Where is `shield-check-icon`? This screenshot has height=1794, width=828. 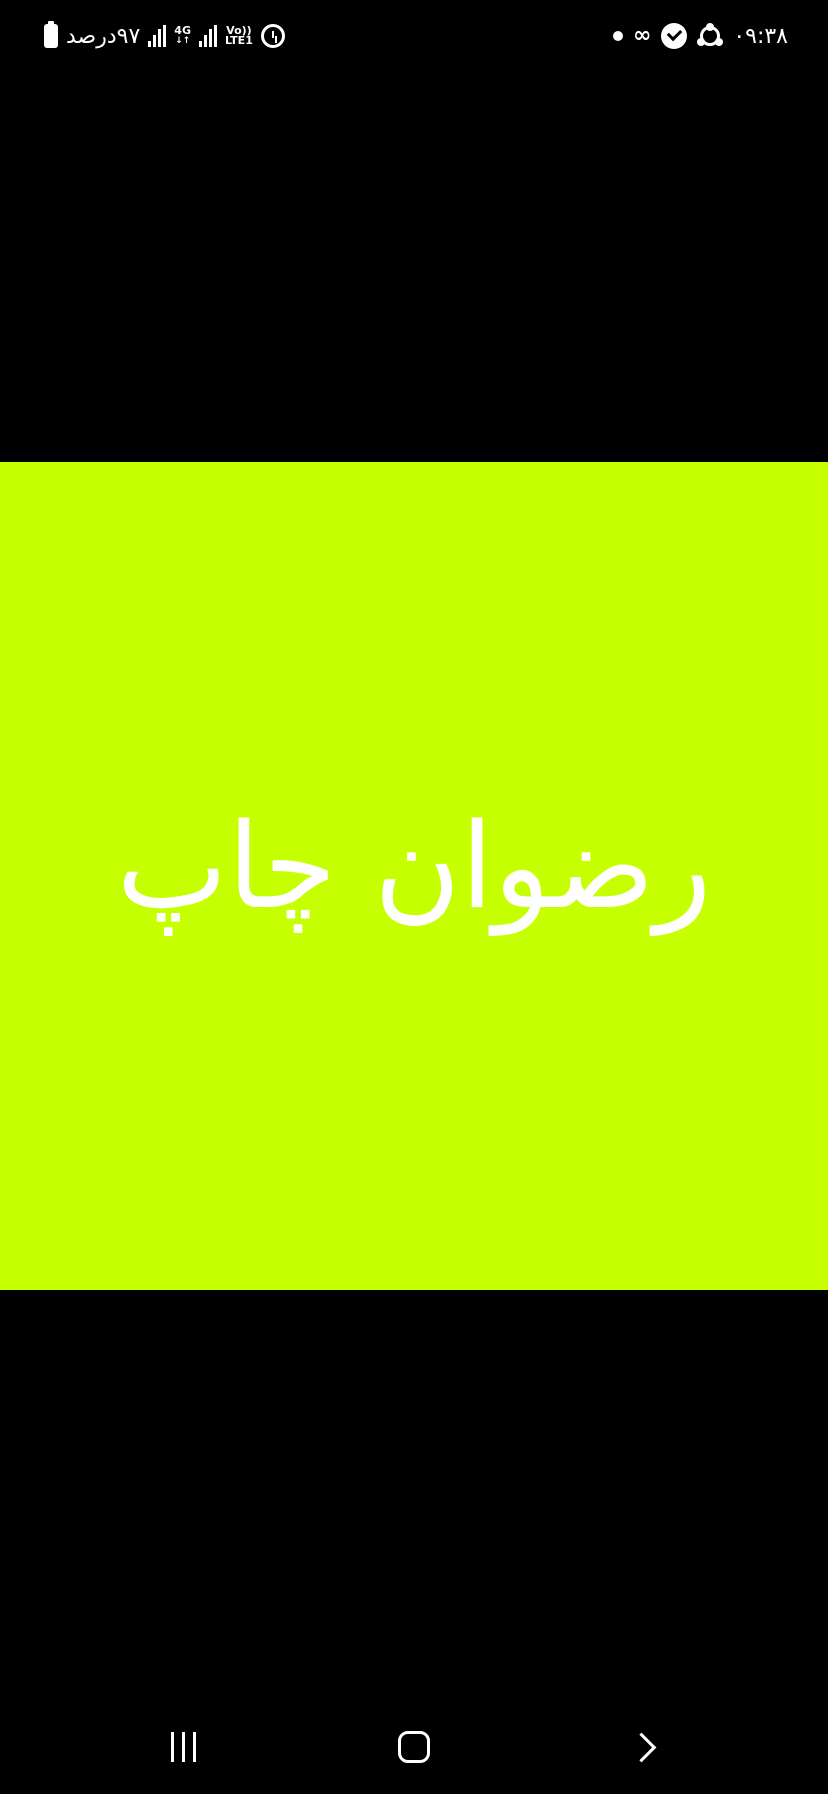
shield-check-icon is located at coordinates (674, 36).